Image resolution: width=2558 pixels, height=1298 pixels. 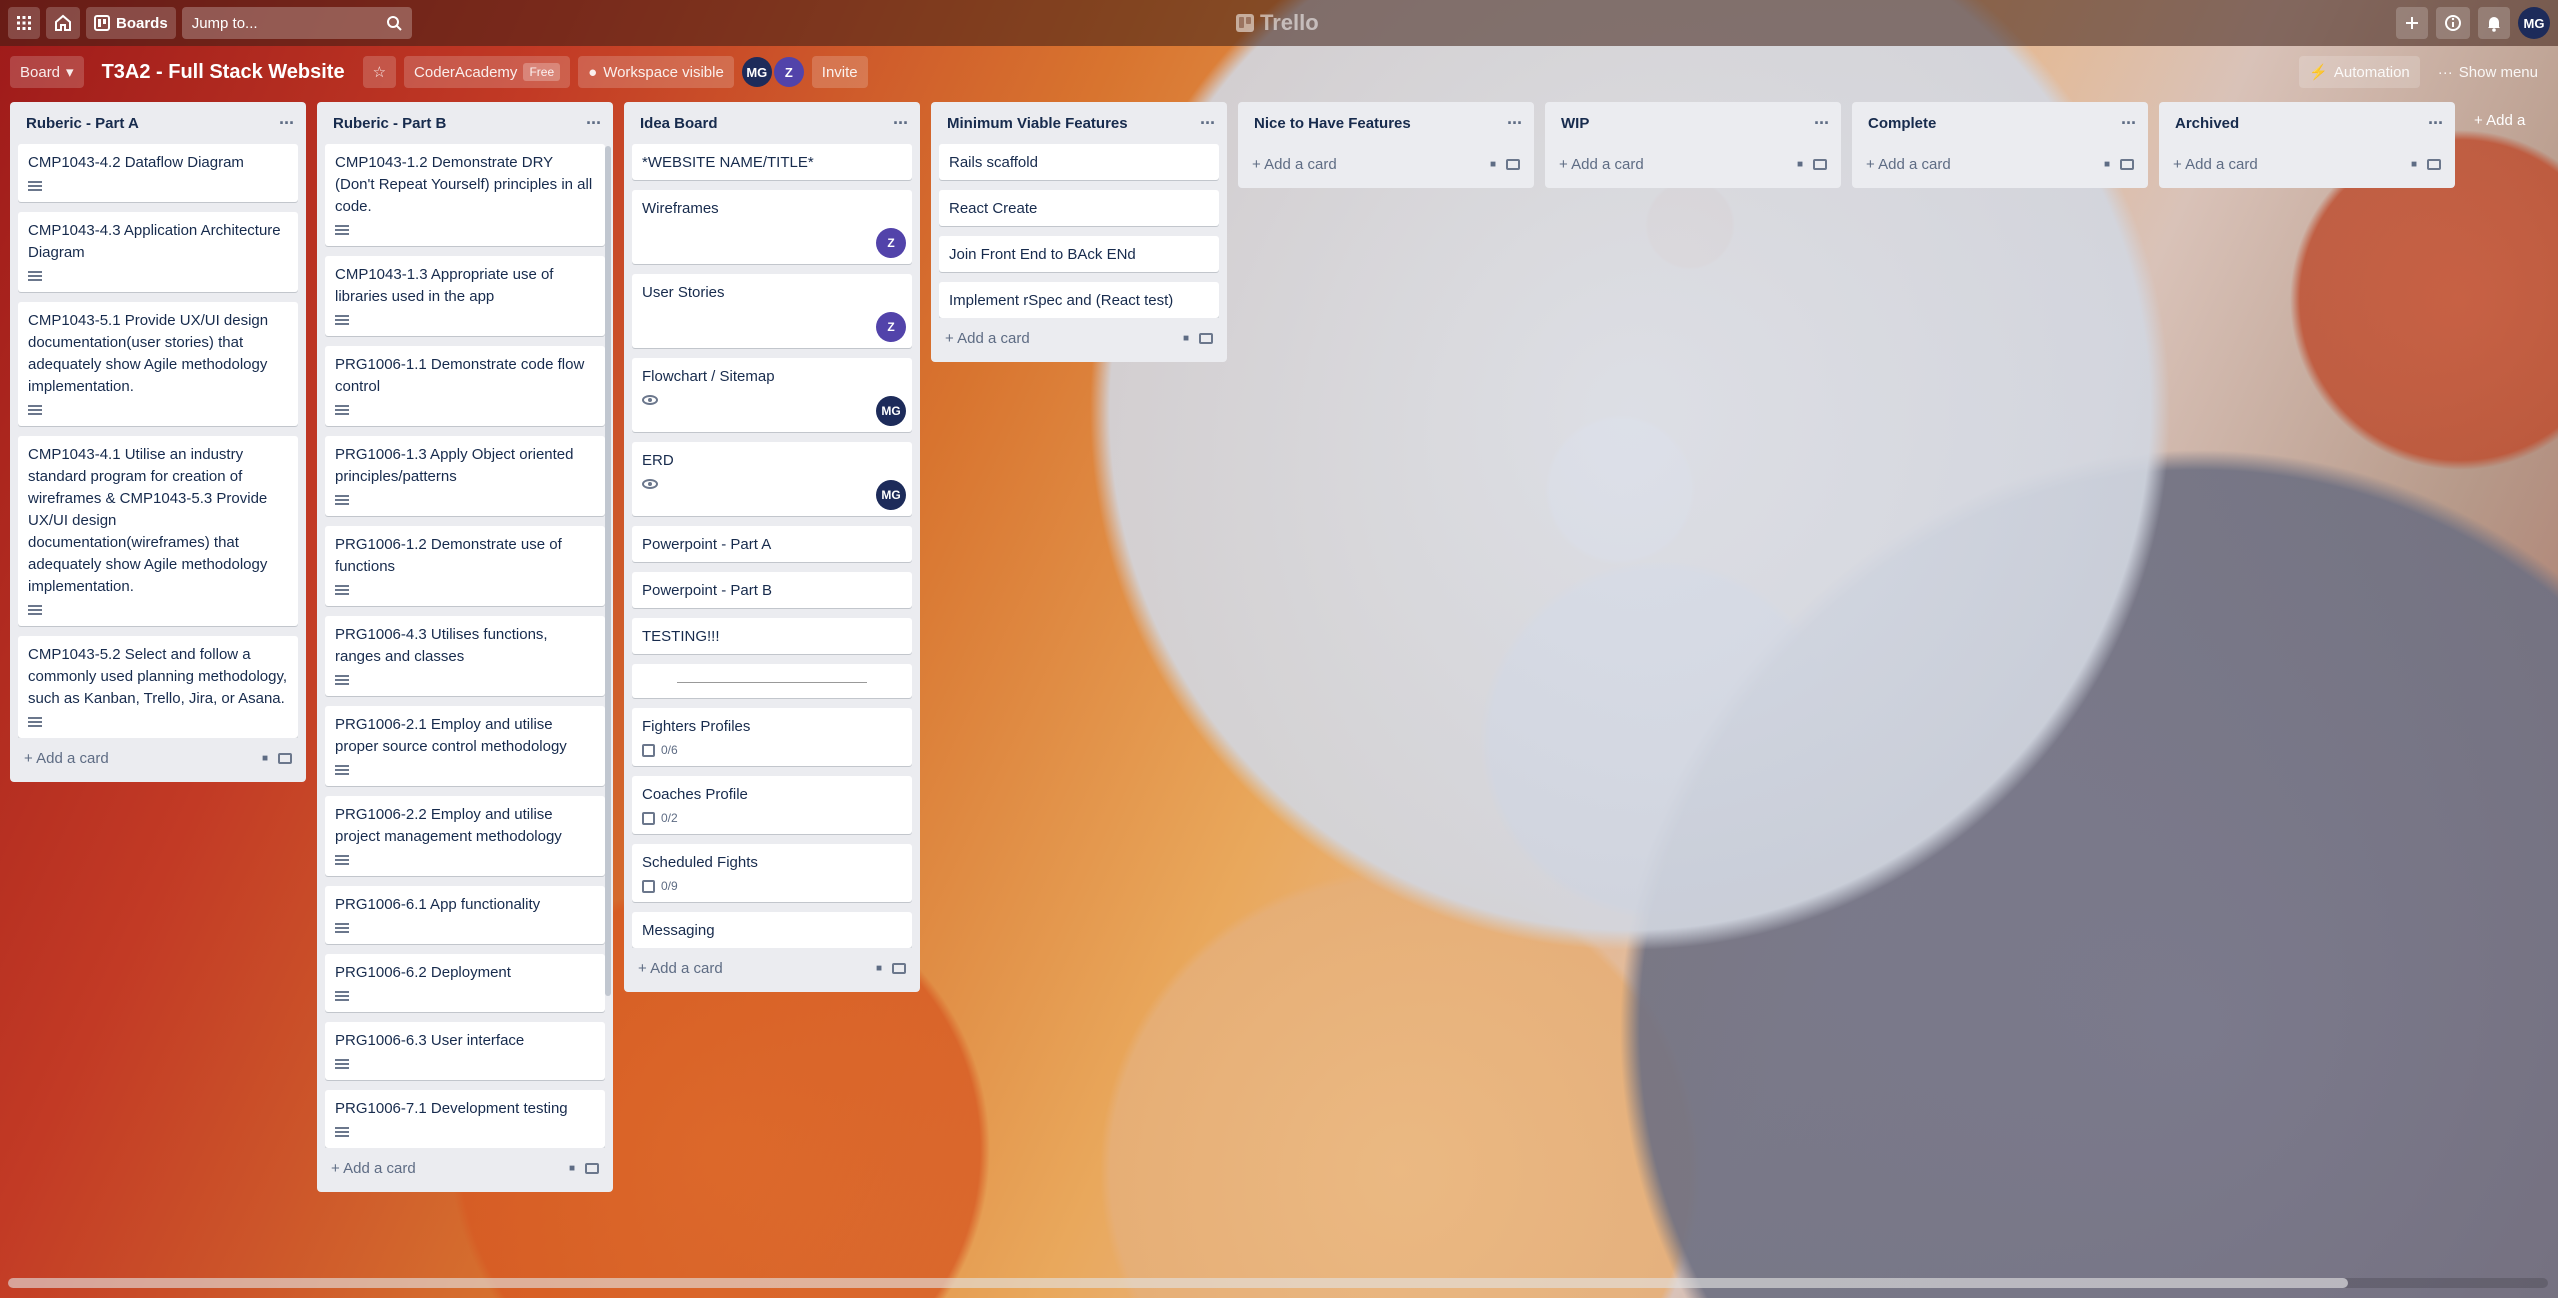 I want to click on list-header: Ruberic - Part B ···, so click(x=465, y=123).